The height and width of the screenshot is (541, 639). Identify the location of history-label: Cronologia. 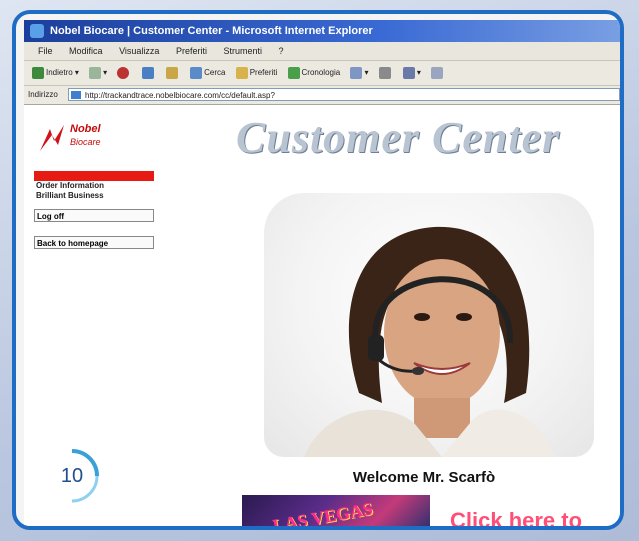
(321, 72).